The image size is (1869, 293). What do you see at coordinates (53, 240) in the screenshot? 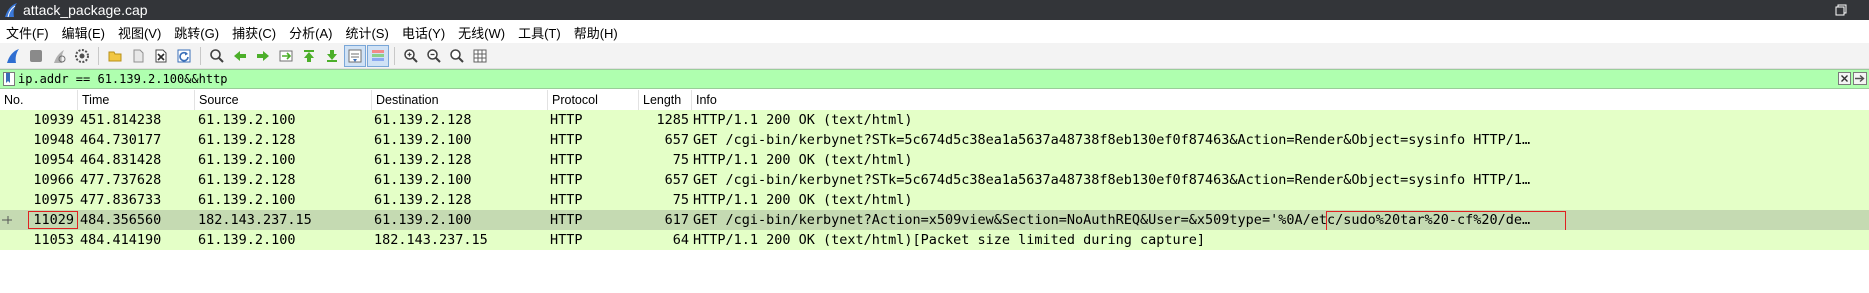
I see `packet-no: 11053` at bounding box center [53, 240].